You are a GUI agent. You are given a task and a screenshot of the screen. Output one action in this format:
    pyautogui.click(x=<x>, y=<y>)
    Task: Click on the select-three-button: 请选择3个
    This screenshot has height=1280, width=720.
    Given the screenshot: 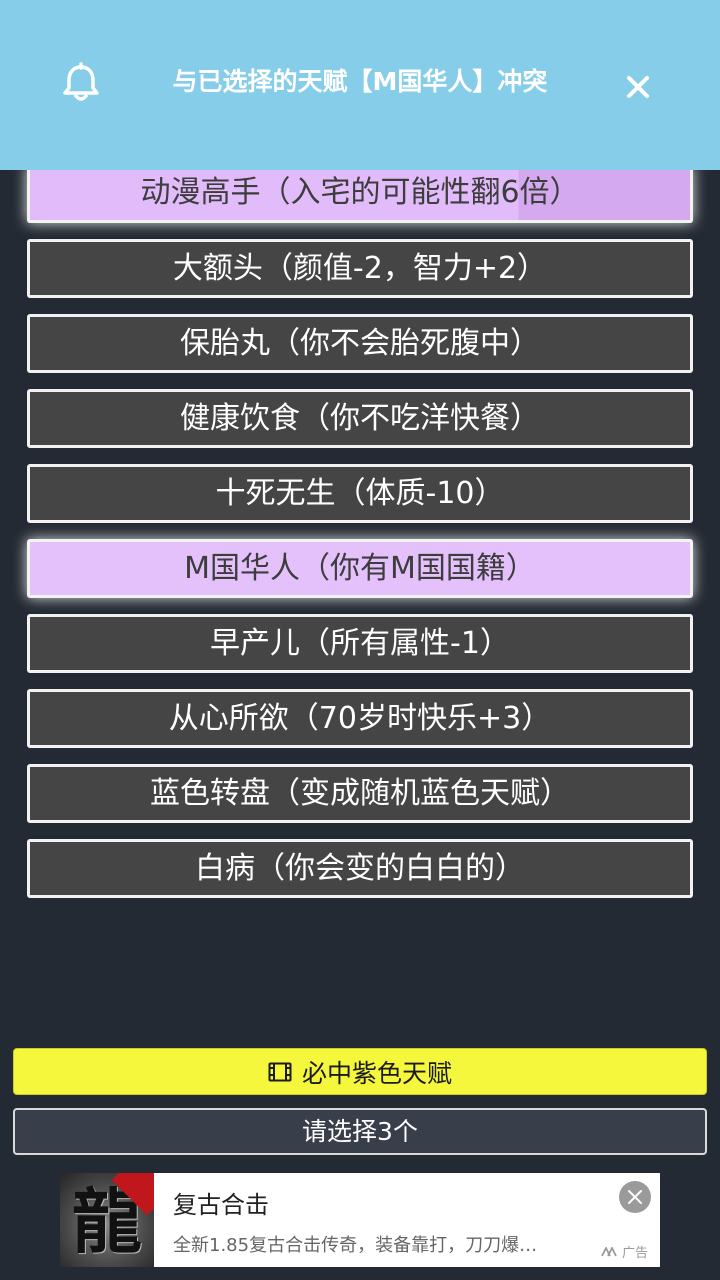 What is the action you would take?
    pyautogui.click(x=360, y=1131)
    